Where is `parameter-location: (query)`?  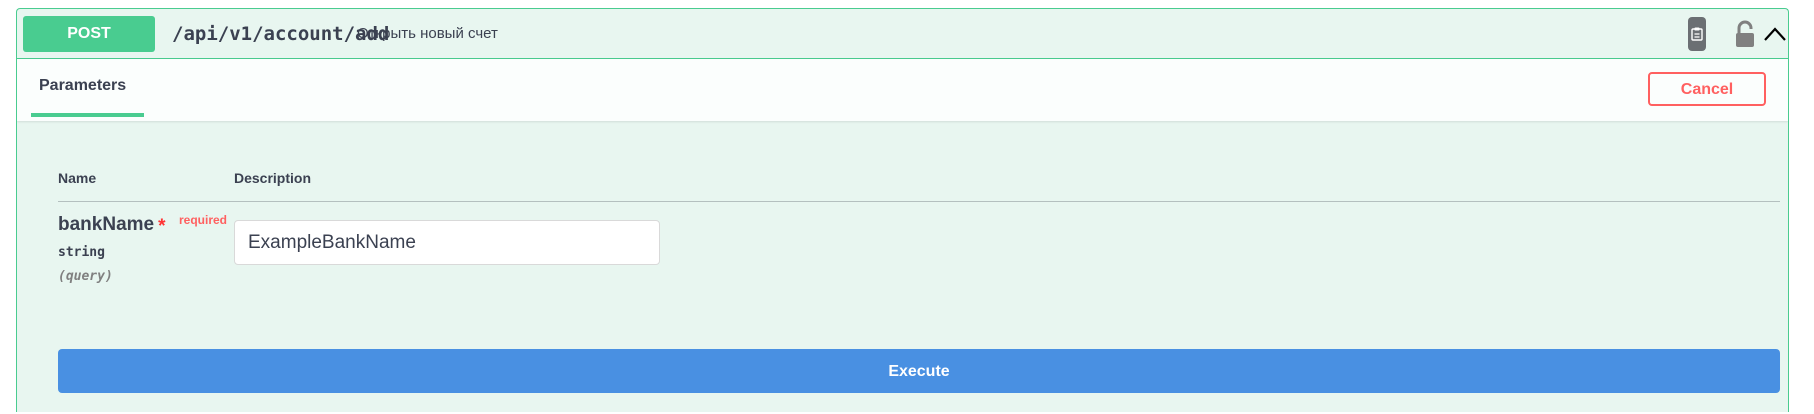 parameter-location: (query) is located at coordinates (85, 276).